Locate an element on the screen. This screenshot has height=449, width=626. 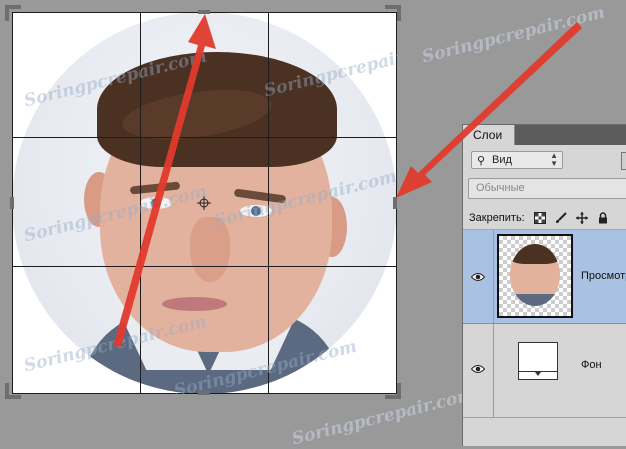
transform-handle-top is located at coordinates (204, 12).